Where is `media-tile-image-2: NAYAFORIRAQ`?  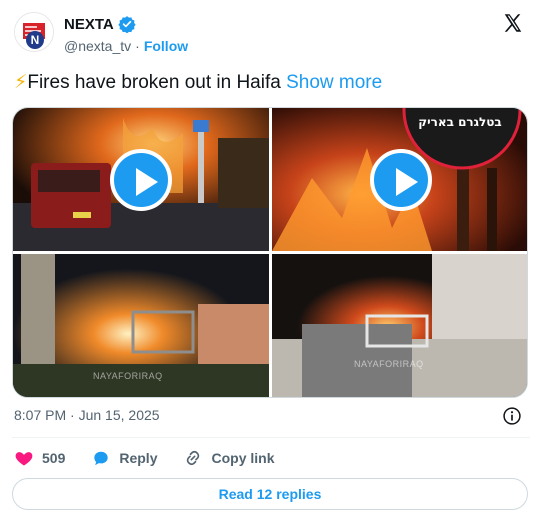
media-tile-image-2: NAYAFORIRAQ is located at coordinates (399, 325).